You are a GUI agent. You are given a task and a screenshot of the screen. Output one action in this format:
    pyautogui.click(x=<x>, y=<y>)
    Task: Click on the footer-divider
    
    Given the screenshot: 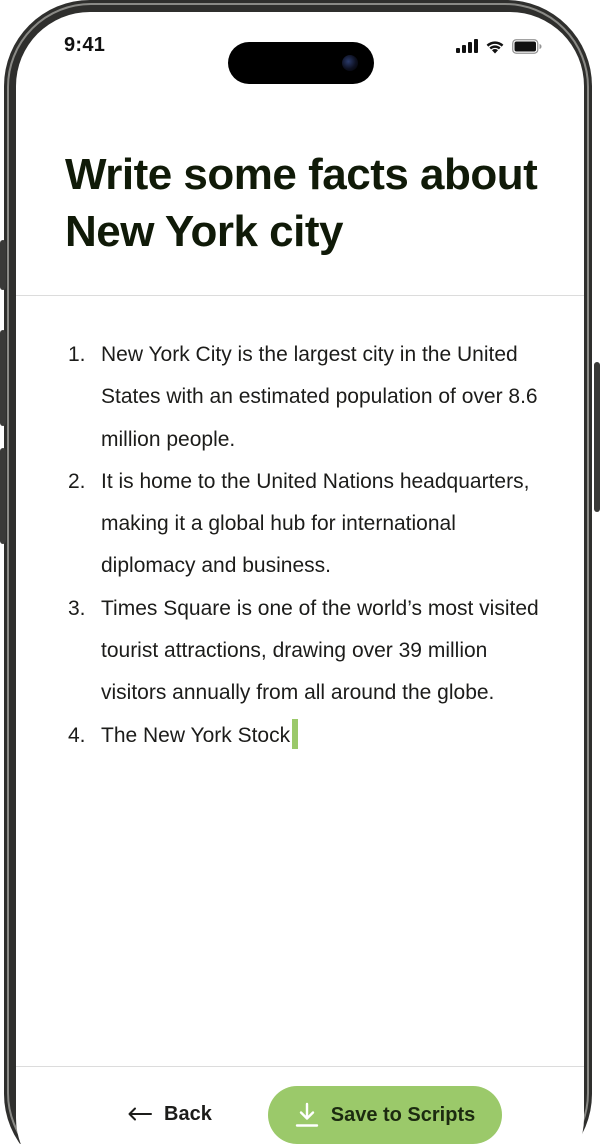 What is the action you would take?
    pyautogui.click(x=300, y=1066)
    